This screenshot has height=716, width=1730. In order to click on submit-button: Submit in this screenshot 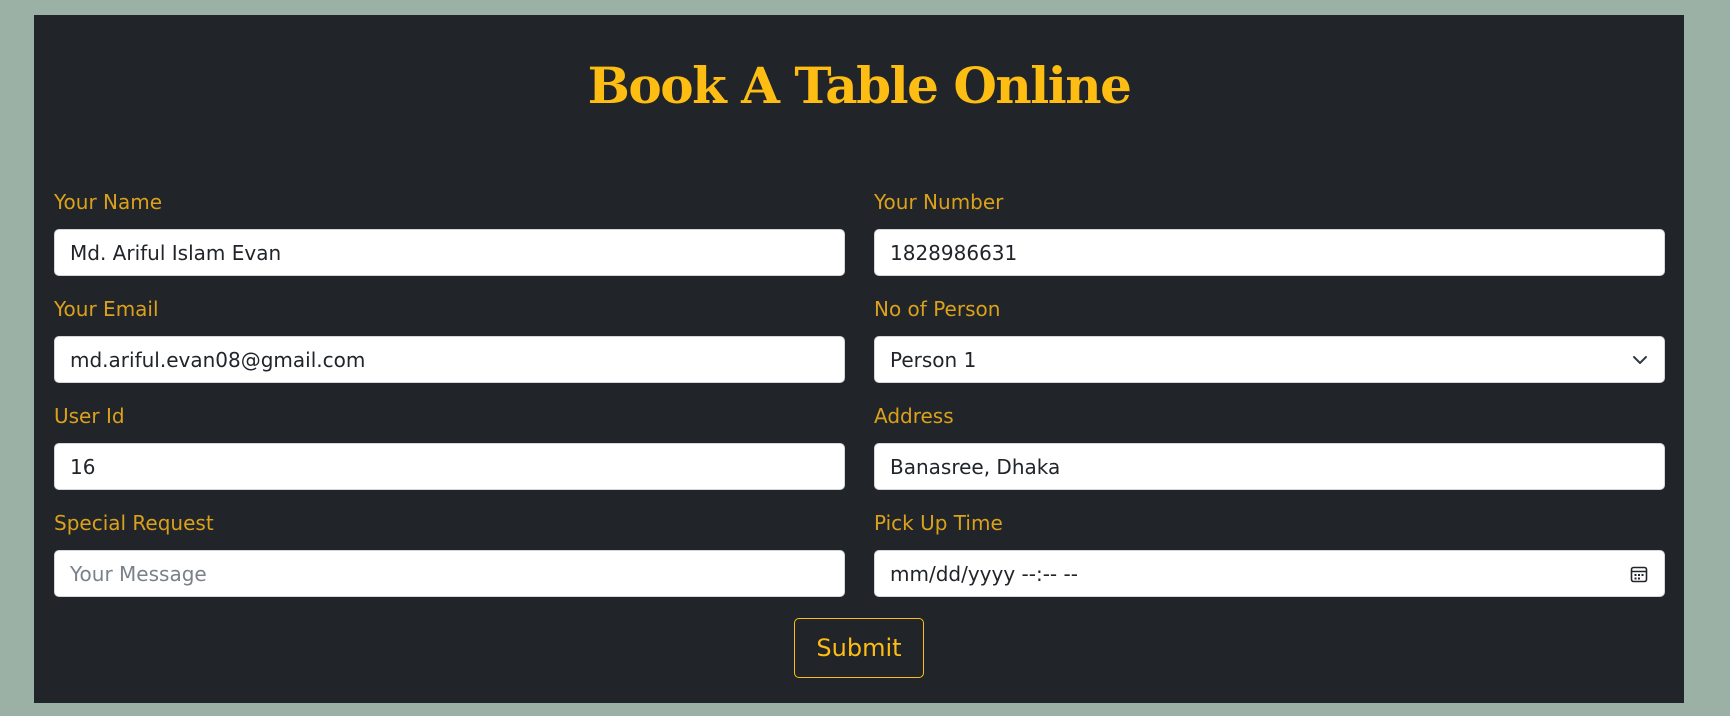, I will do `click(859, 648)`.